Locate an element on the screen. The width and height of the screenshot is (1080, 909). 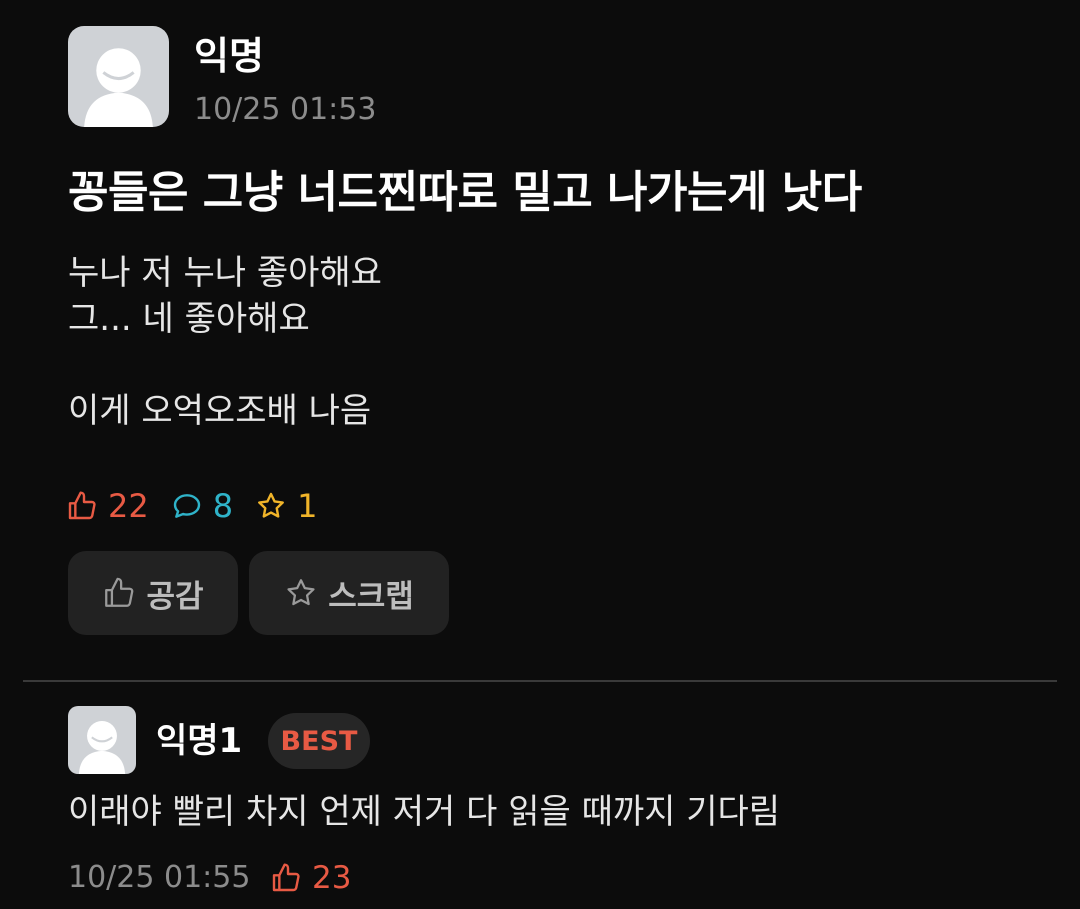
post-body-line: 이게 오억오조배 나음 is located at coordinates (220, 411).